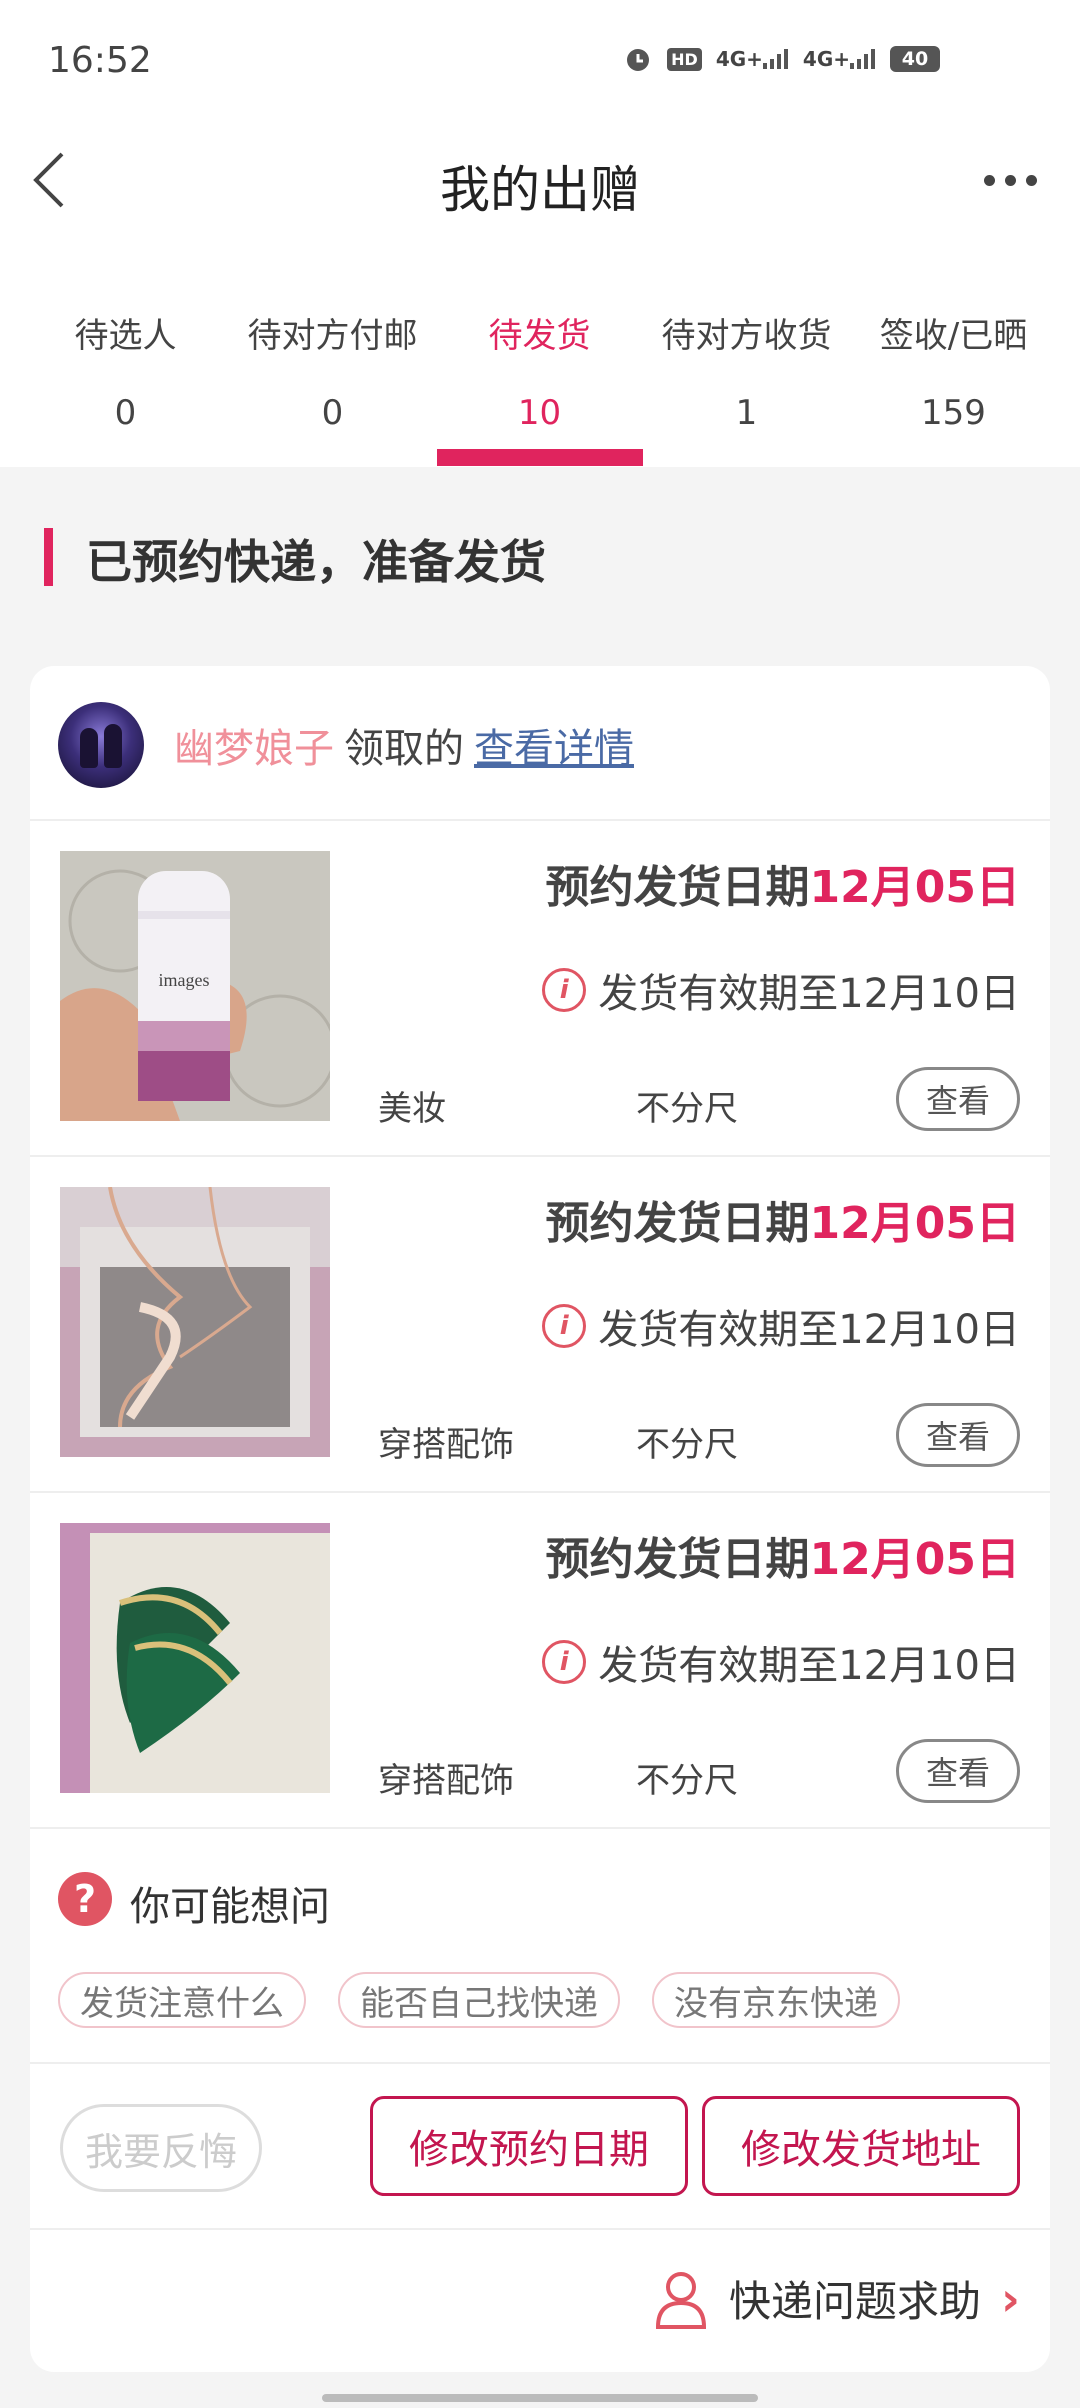 The height and width of the screenshot is (2408, 1080). I want to click on alarm-icon, so click(638, 59).